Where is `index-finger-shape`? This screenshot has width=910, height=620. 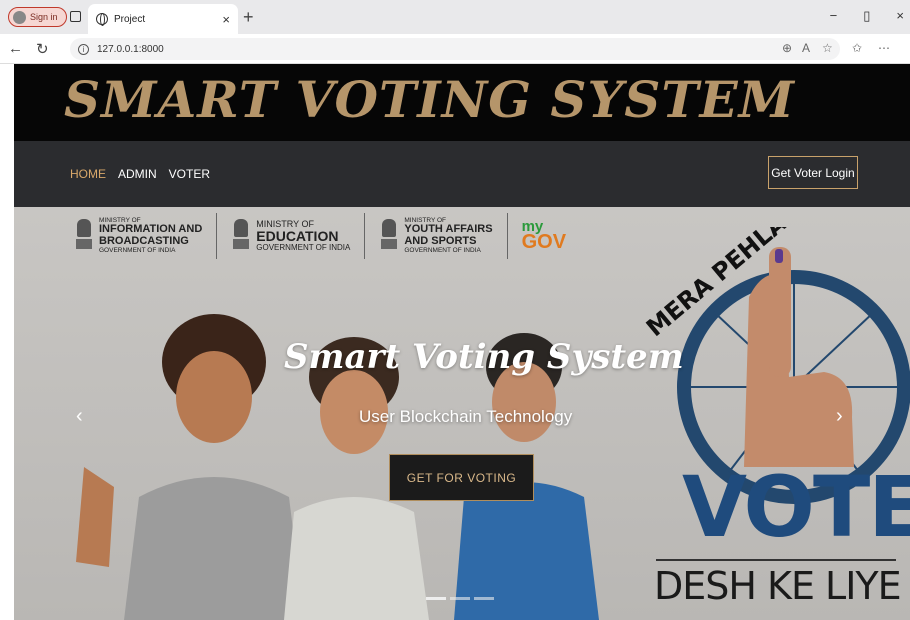 index-finger-shape is located at coordinates (780, 312).